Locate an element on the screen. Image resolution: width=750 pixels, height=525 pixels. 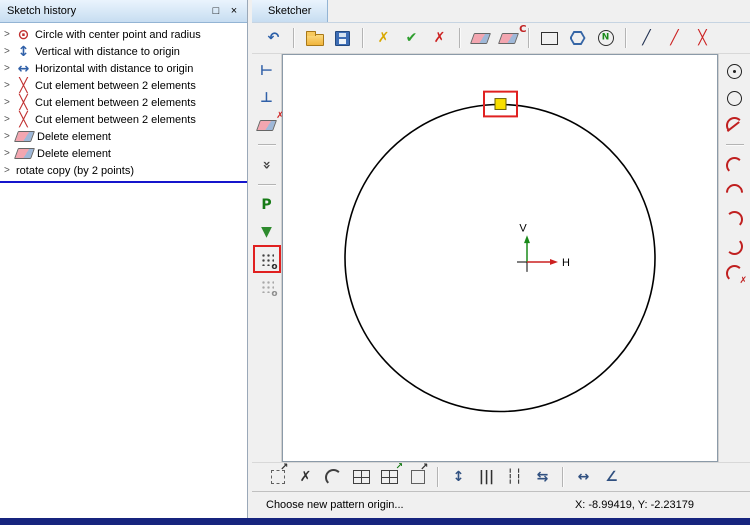
history-item-label: rotate copy (by 2 points) is located at coordinates (75, 170).